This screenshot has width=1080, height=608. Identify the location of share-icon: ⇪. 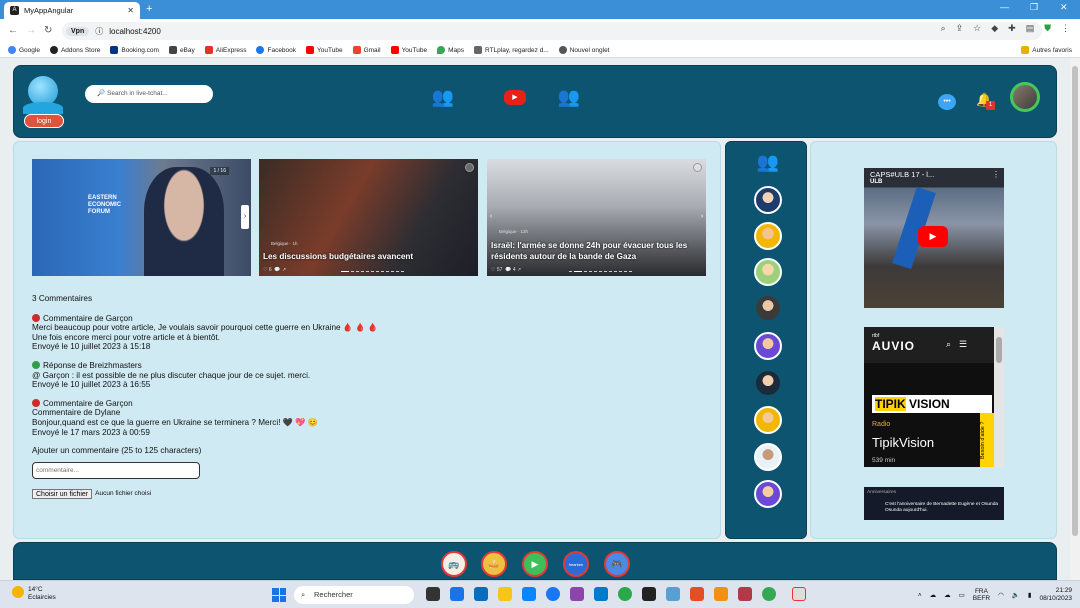
(960, 28).